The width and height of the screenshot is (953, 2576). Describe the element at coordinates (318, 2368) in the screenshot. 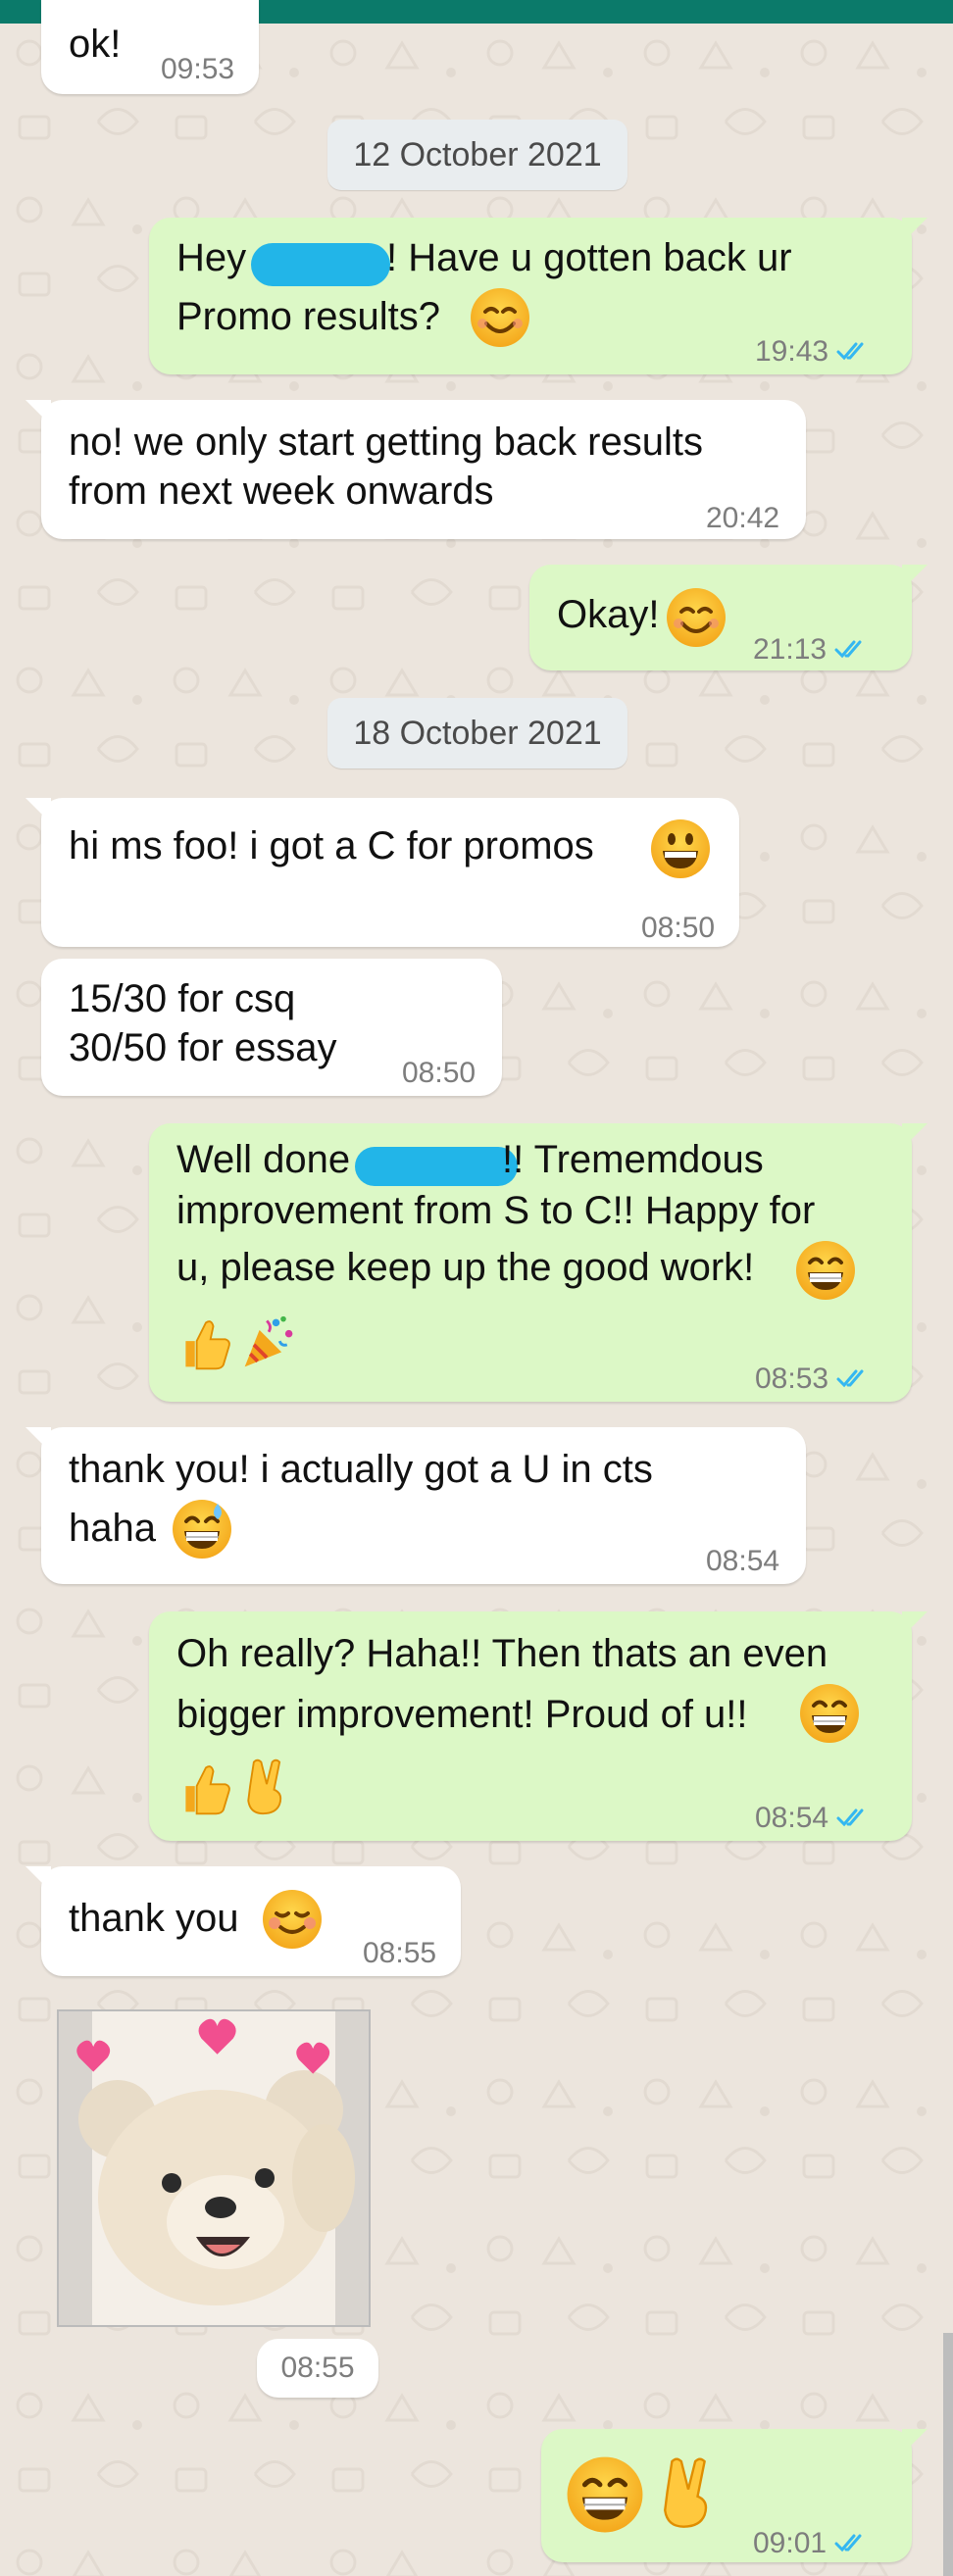

I see `sticker-time: 08:55` at that location.